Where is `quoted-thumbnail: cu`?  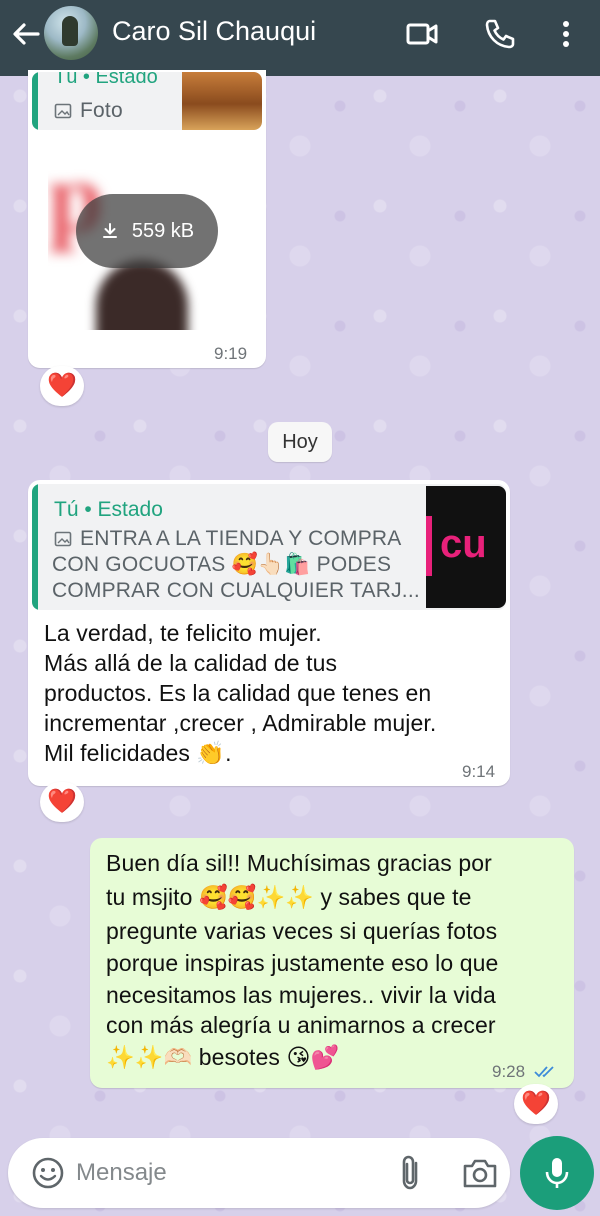 quoted-thumbnail: cu is located at coordinates (466, 547).